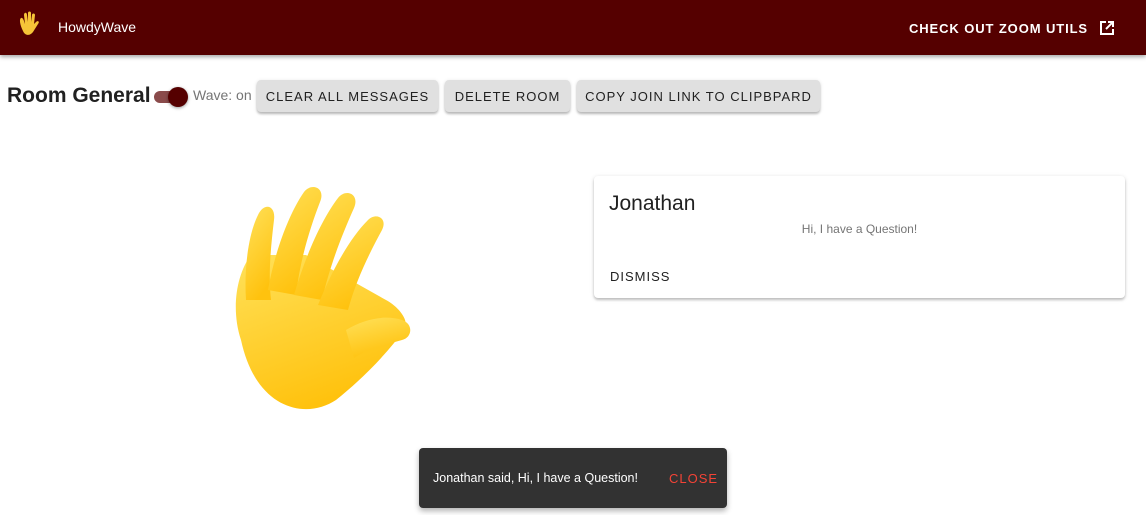 Image resolution: width=1146 pixels, height=515 pixels. Describe the element at coordinates (29, 23) in the screenshot. I see `waving-hand-icon` at that location.